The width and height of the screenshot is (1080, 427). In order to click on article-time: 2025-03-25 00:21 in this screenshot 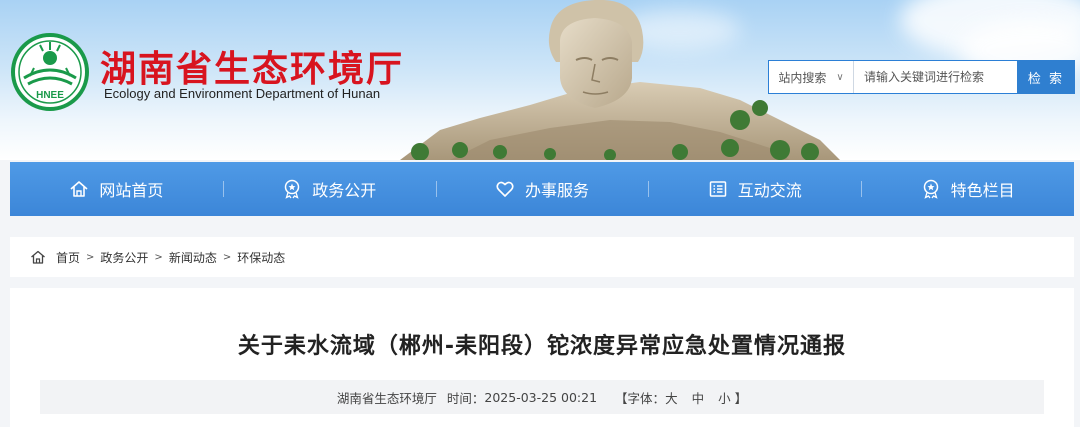, I will do `click(541, 397)`.